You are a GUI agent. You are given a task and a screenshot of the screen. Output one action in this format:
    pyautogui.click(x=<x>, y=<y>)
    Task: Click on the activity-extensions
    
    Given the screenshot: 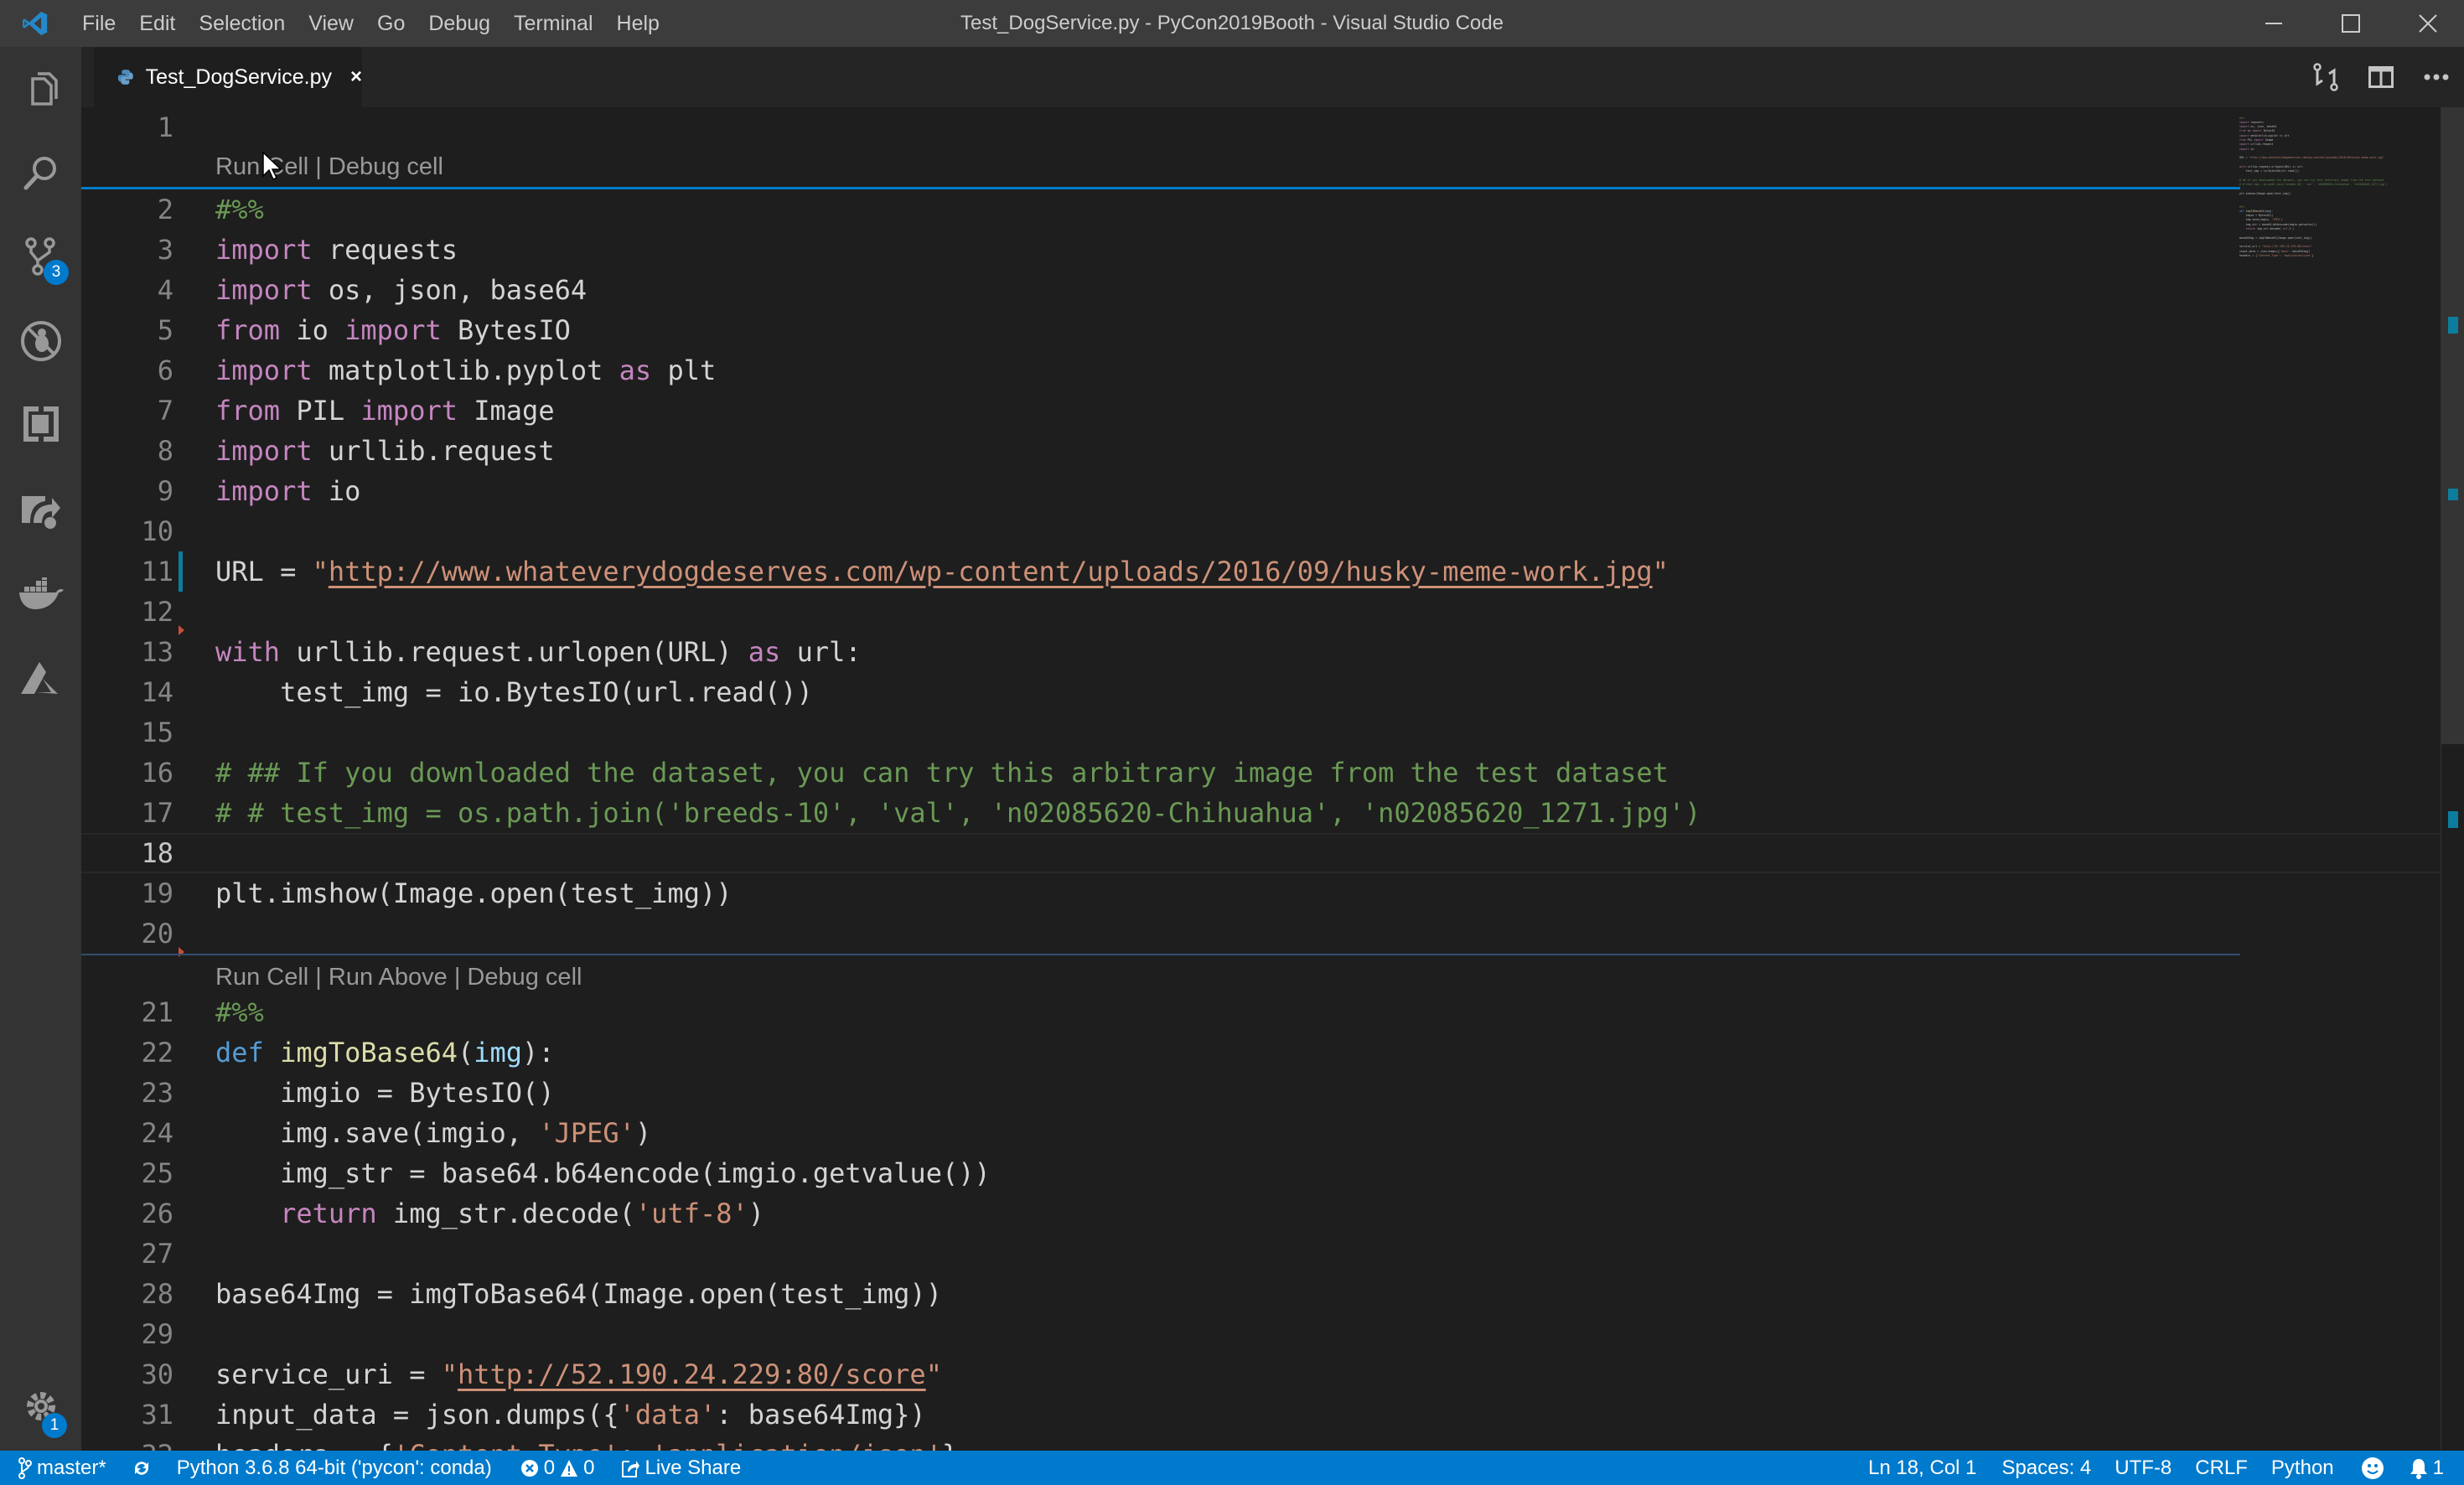 What is the action you would take?
    pyautogui.click(x=40, y=424)
    